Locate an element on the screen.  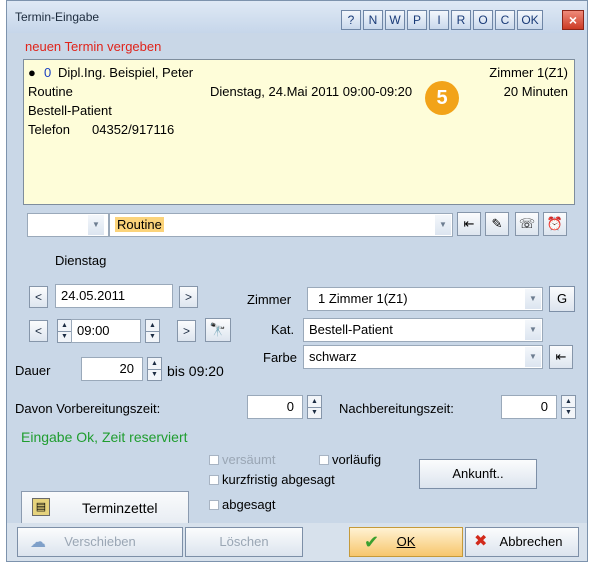
notepad-icon: ▤ is located at coordinates (41, 507).